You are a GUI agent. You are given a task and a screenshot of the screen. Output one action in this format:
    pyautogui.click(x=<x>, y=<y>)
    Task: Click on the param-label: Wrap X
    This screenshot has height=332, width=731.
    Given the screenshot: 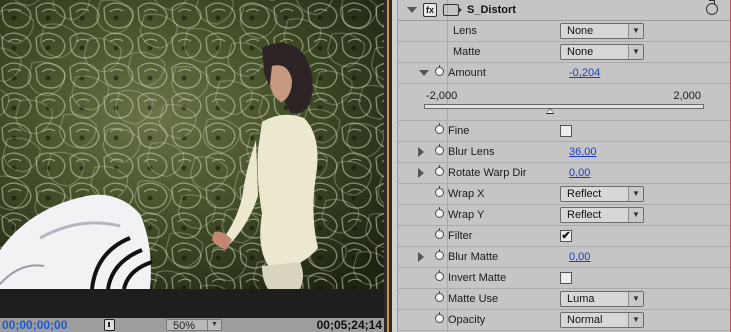 What is the action you would take?
    pyautogui.click(x=466, y=194)
    